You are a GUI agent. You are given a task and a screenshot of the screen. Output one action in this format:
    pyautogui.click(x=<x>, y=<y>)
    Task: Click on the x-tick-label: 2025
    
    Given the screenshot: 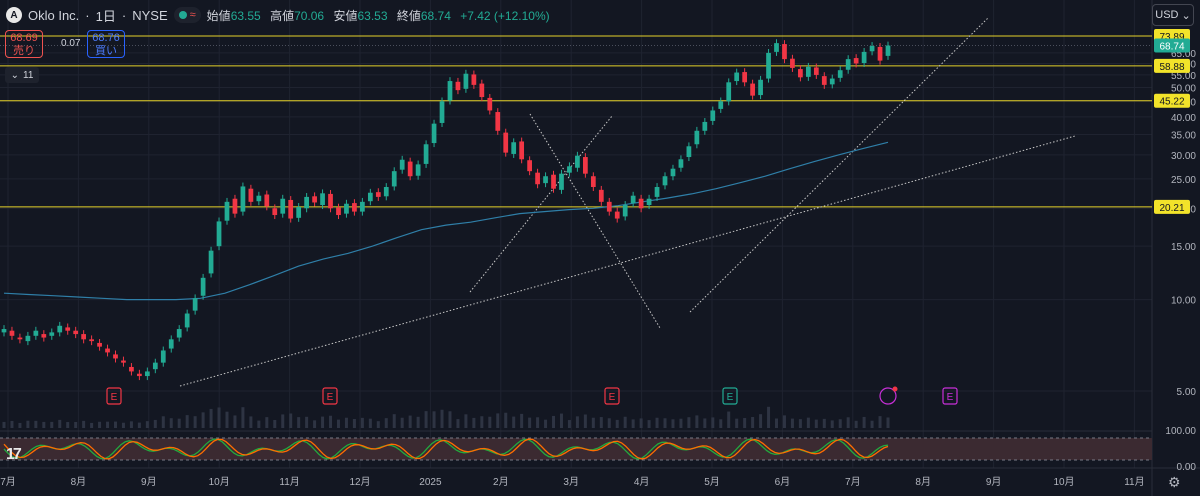 What is the action you would take?
    pyautogui.click(x=430, y=482)
    